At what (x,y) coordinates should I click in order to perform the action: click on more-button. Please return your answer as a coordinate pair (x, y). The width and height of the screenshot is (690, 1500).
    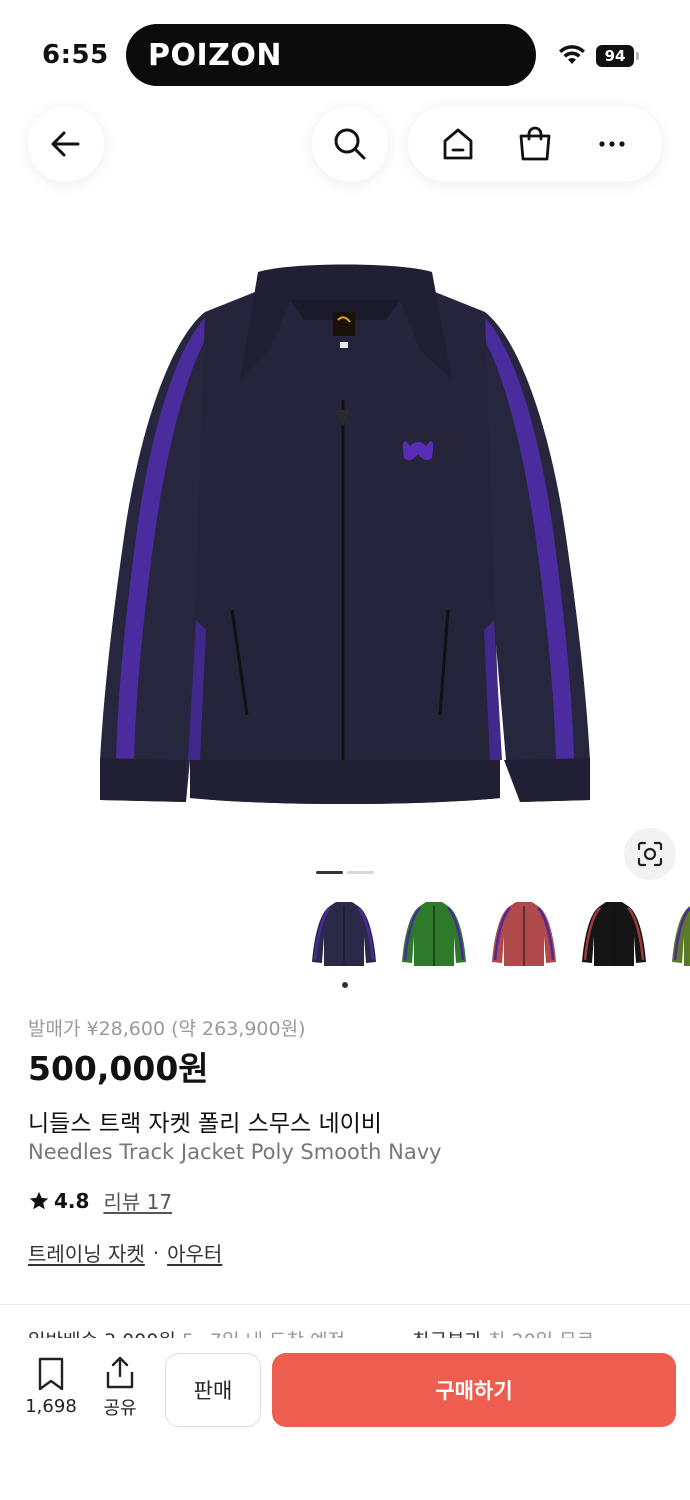
    Looking at the image, I should click on (612, 144).